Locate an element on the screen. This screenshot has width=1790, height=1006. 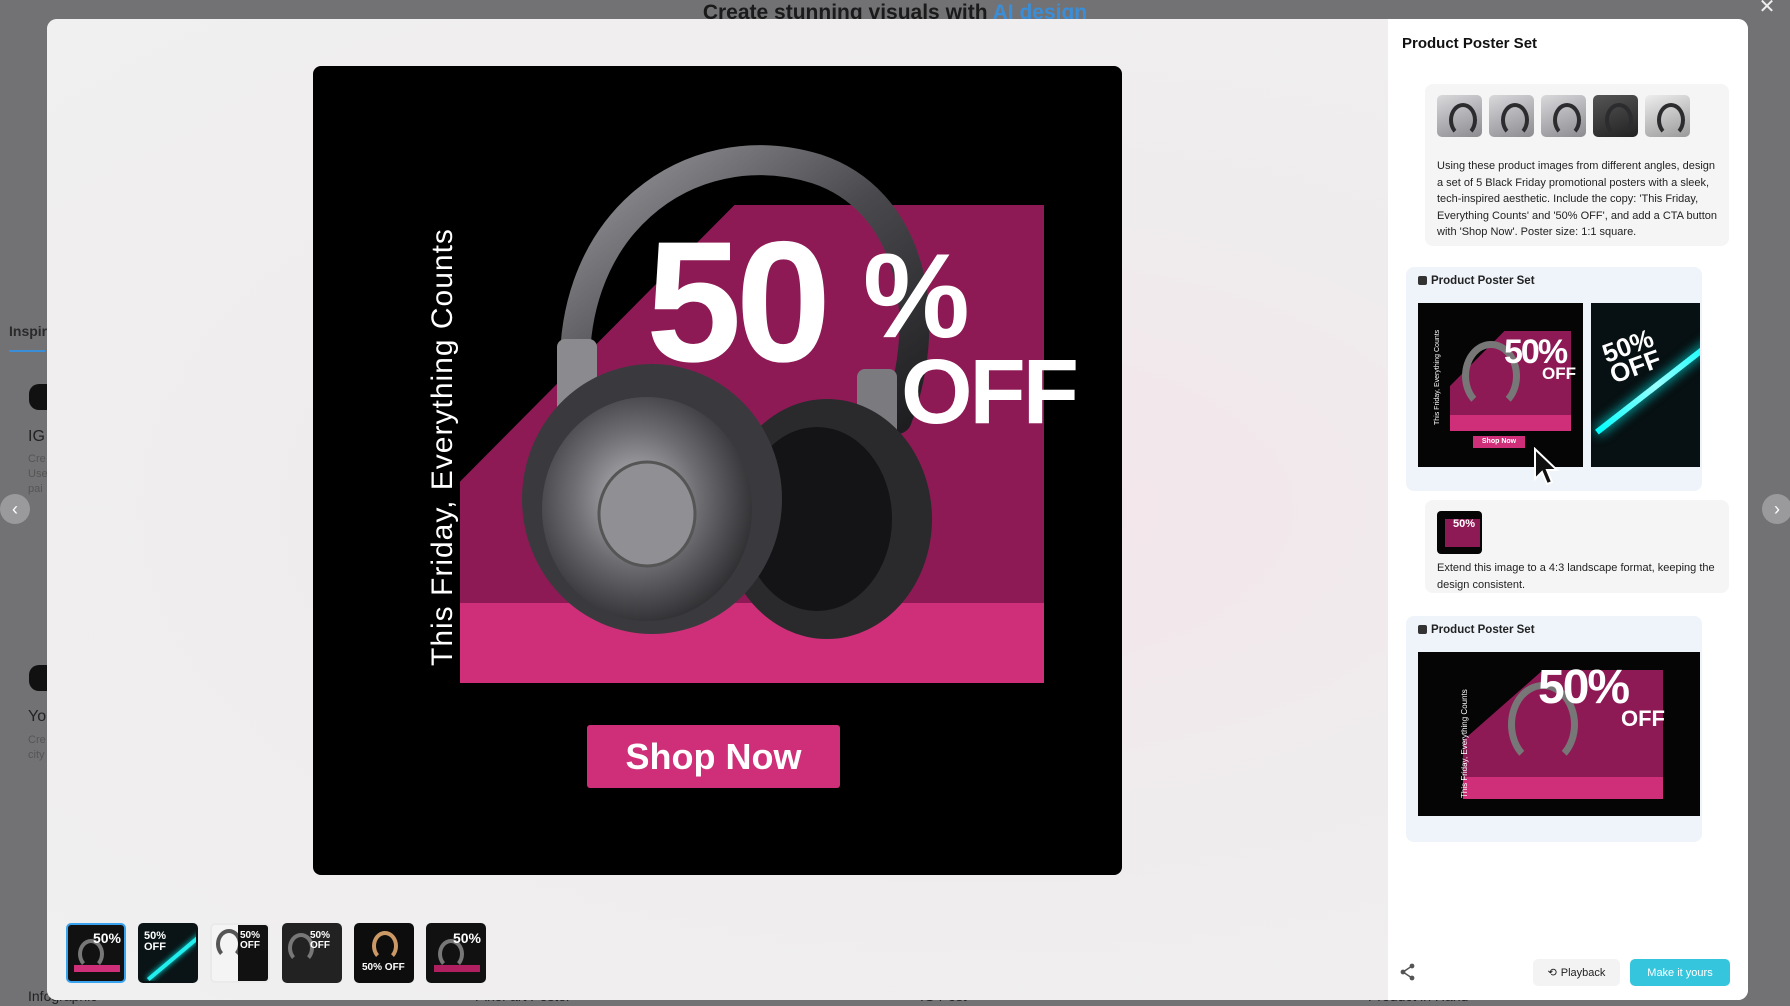
playback-label: Playback is located at coordinates (1583, 972).